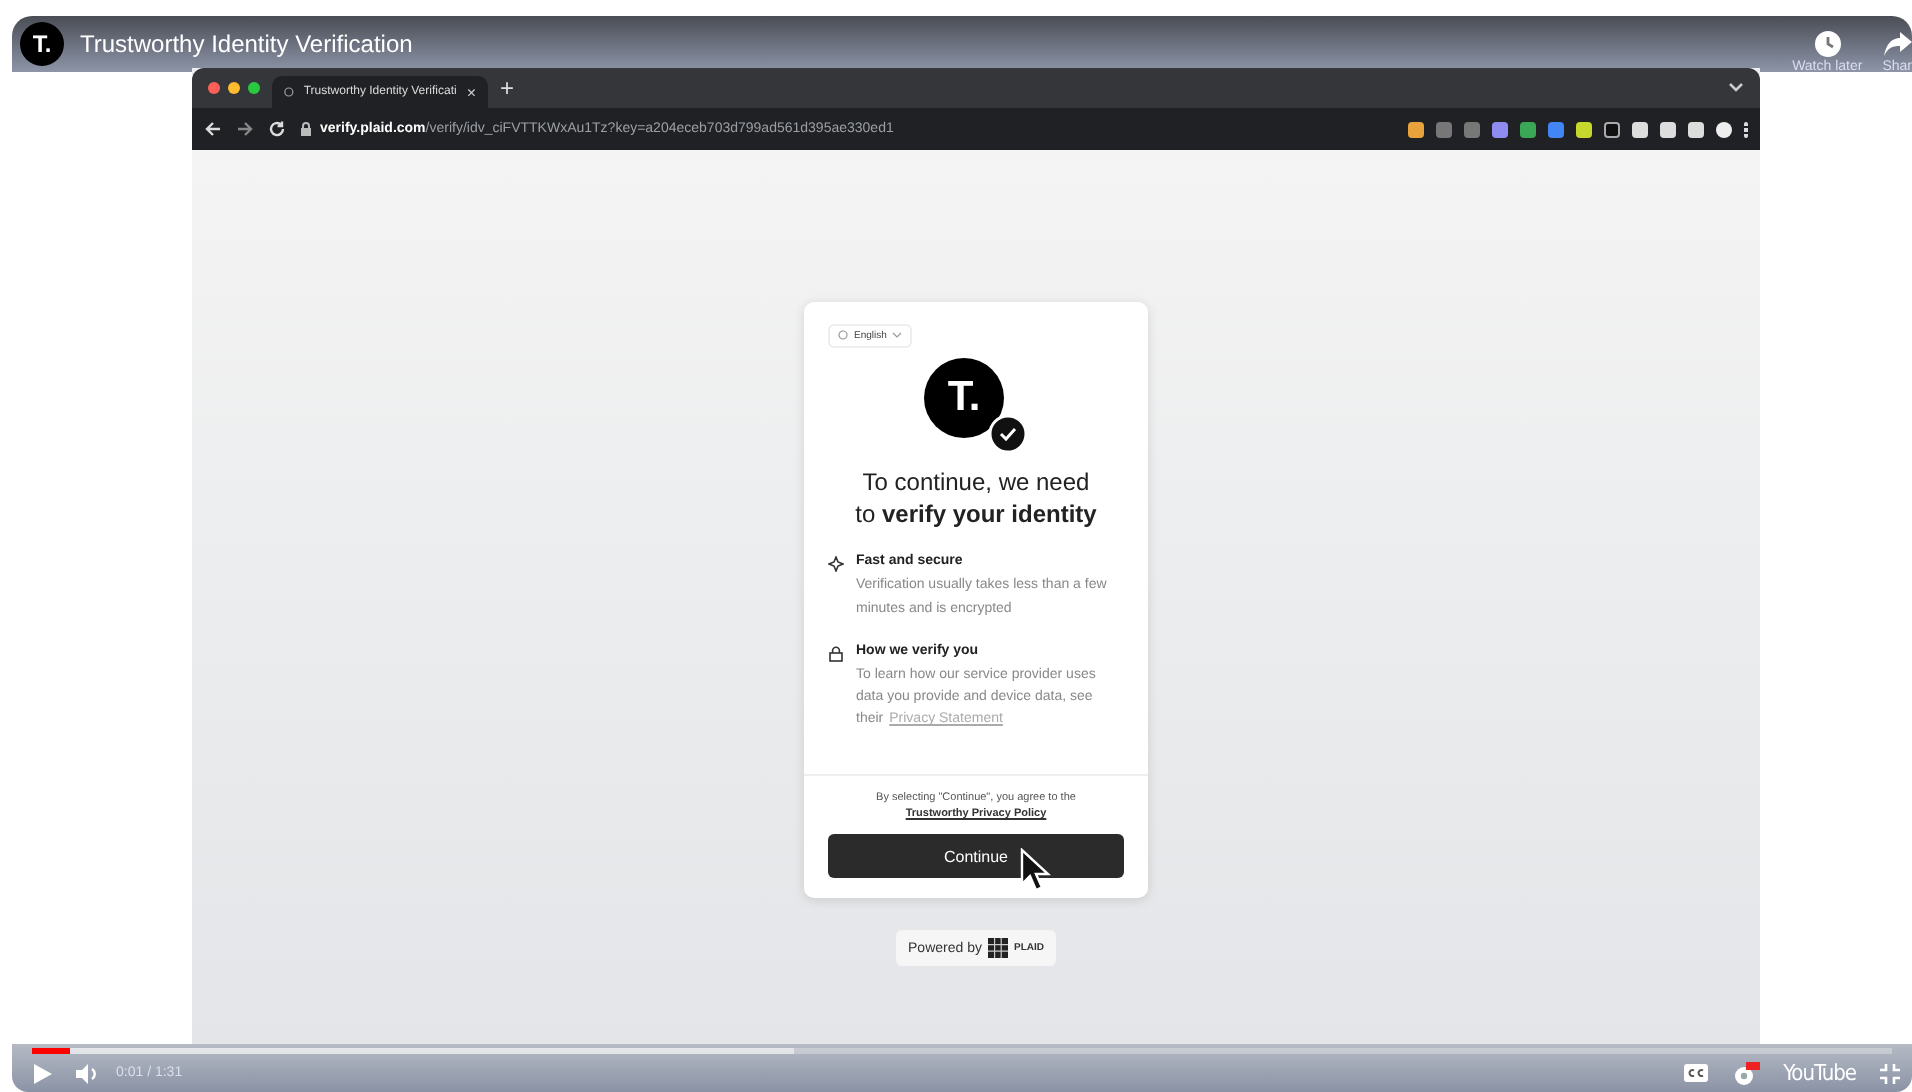 The width and height of the screenshot is (1912, 1092). Describe the element at coordinates (88, 1073) in the screenshot. I see `volume-icon` at that location.